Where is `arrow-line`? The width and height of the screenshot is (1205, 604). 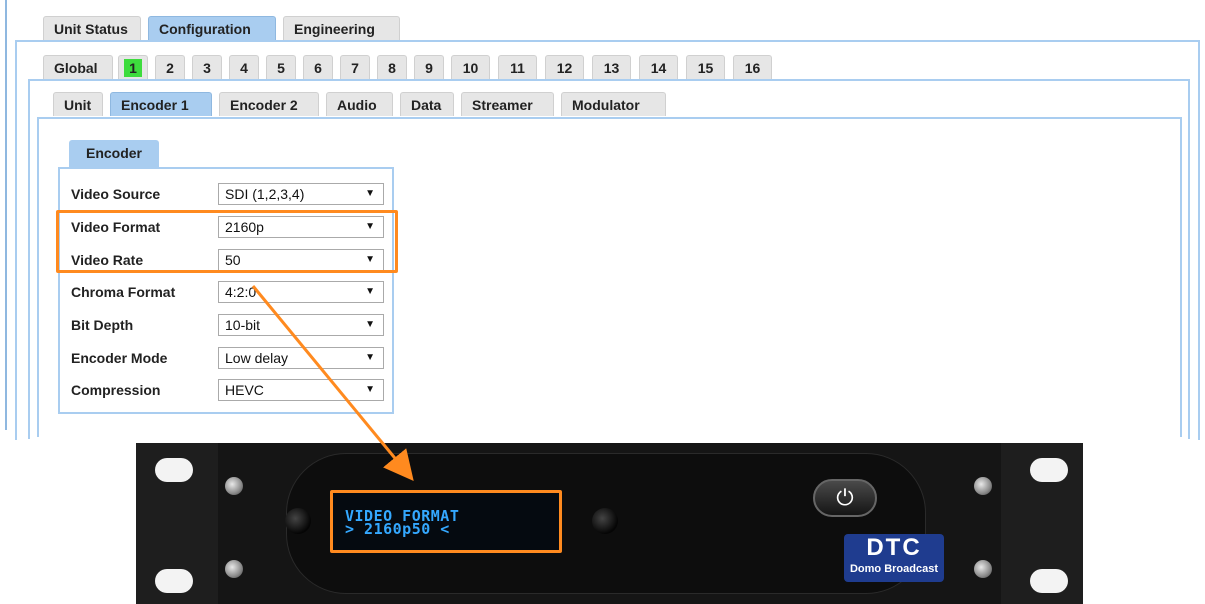
arrow-line is located at coordinates (332, 383).